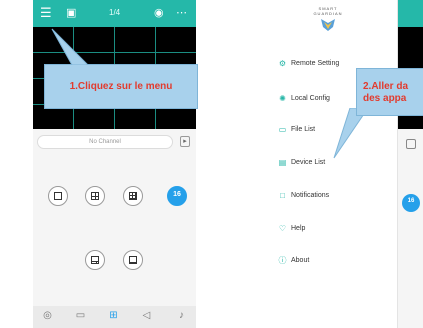 The width and height of the screenshot is (423, 328). I want to click on device-icon: ▤, so click(282, 162).